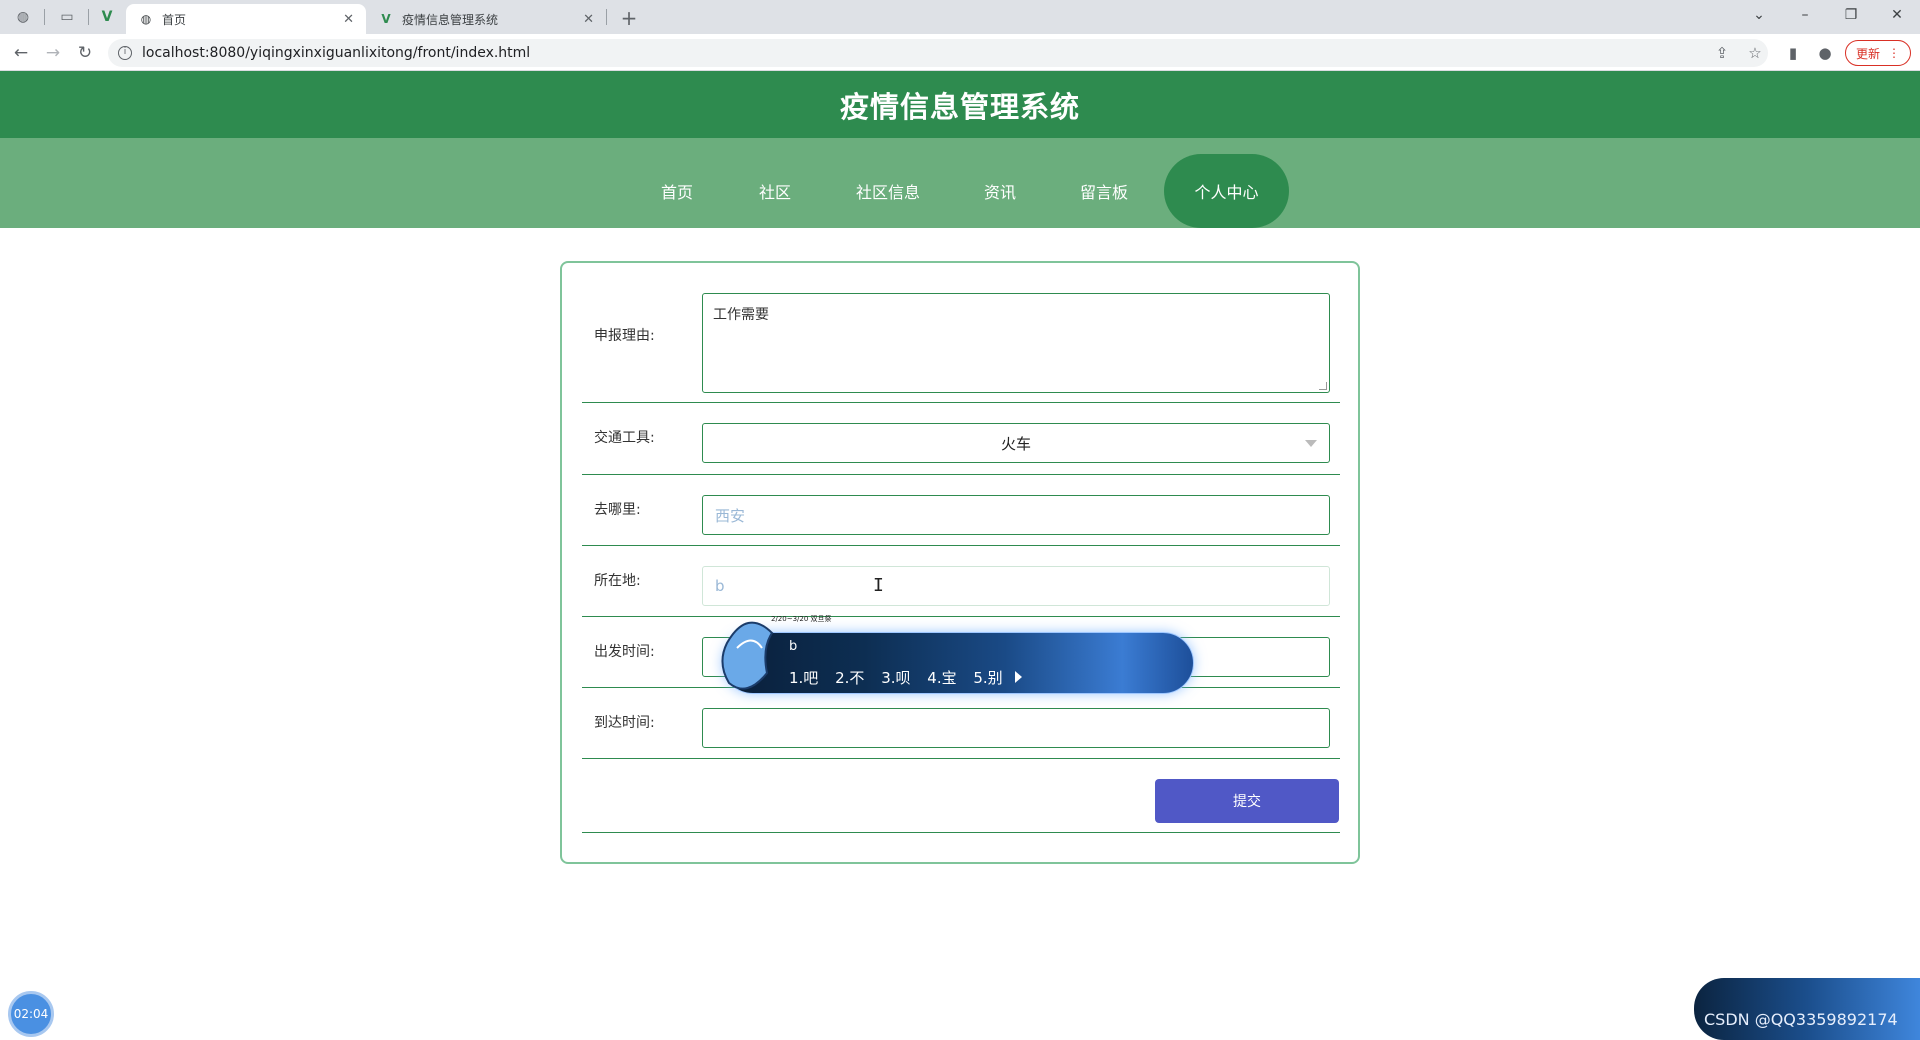  What do you see at coordinates (957, 654) in the screenshot?
I see `ime-candidate-window: 2/20~3/20 双旦祭 b 1.吧 2.不 3.呗 4.宝 5.别` at bounding box center [957, 654].